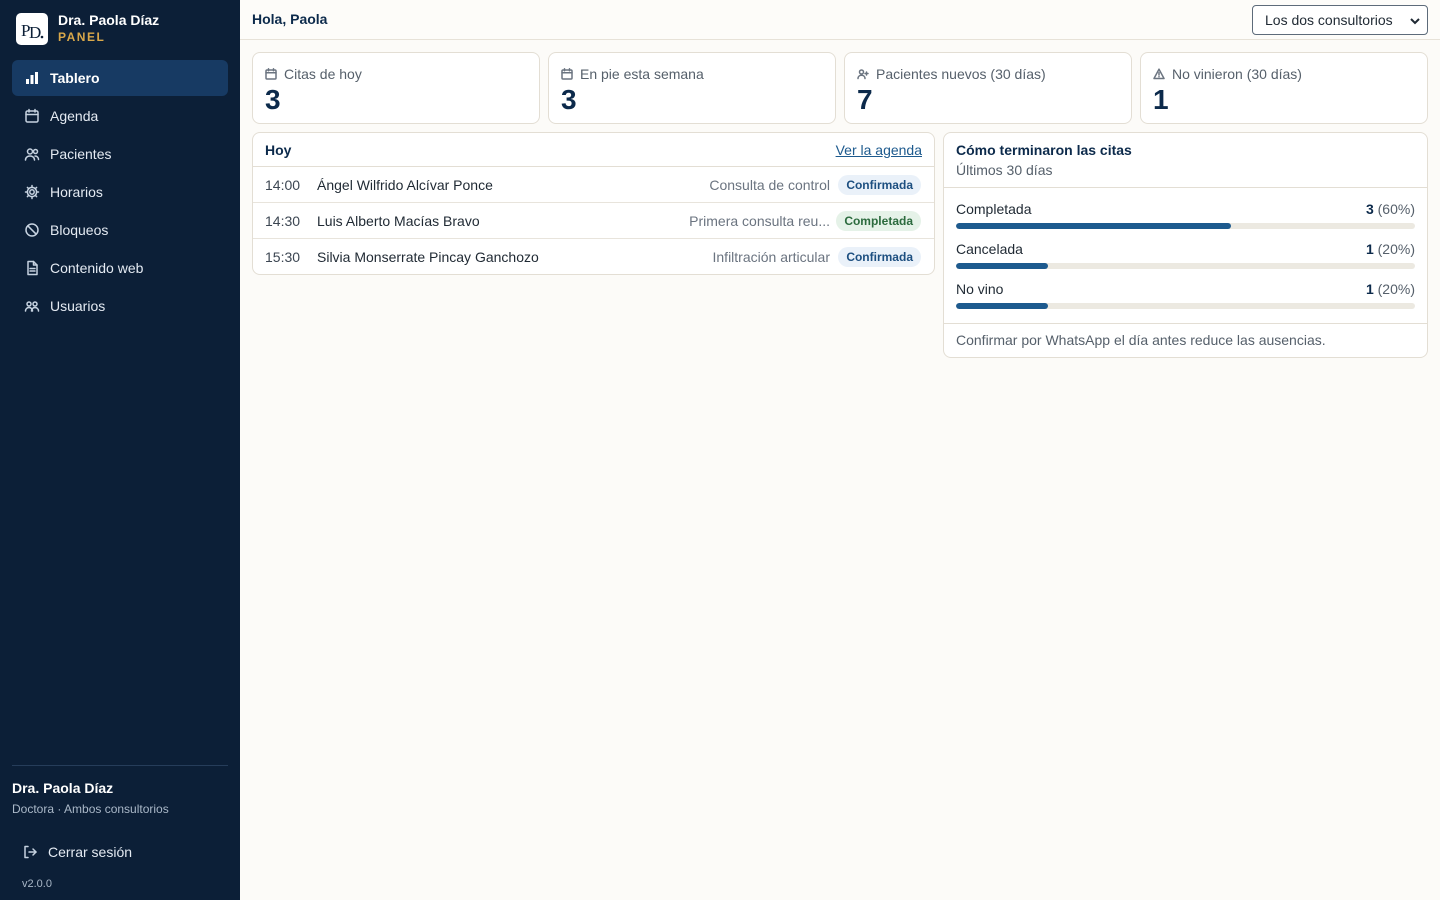  I want to click on brand-subtitle: PANEL, so click(82, 37).